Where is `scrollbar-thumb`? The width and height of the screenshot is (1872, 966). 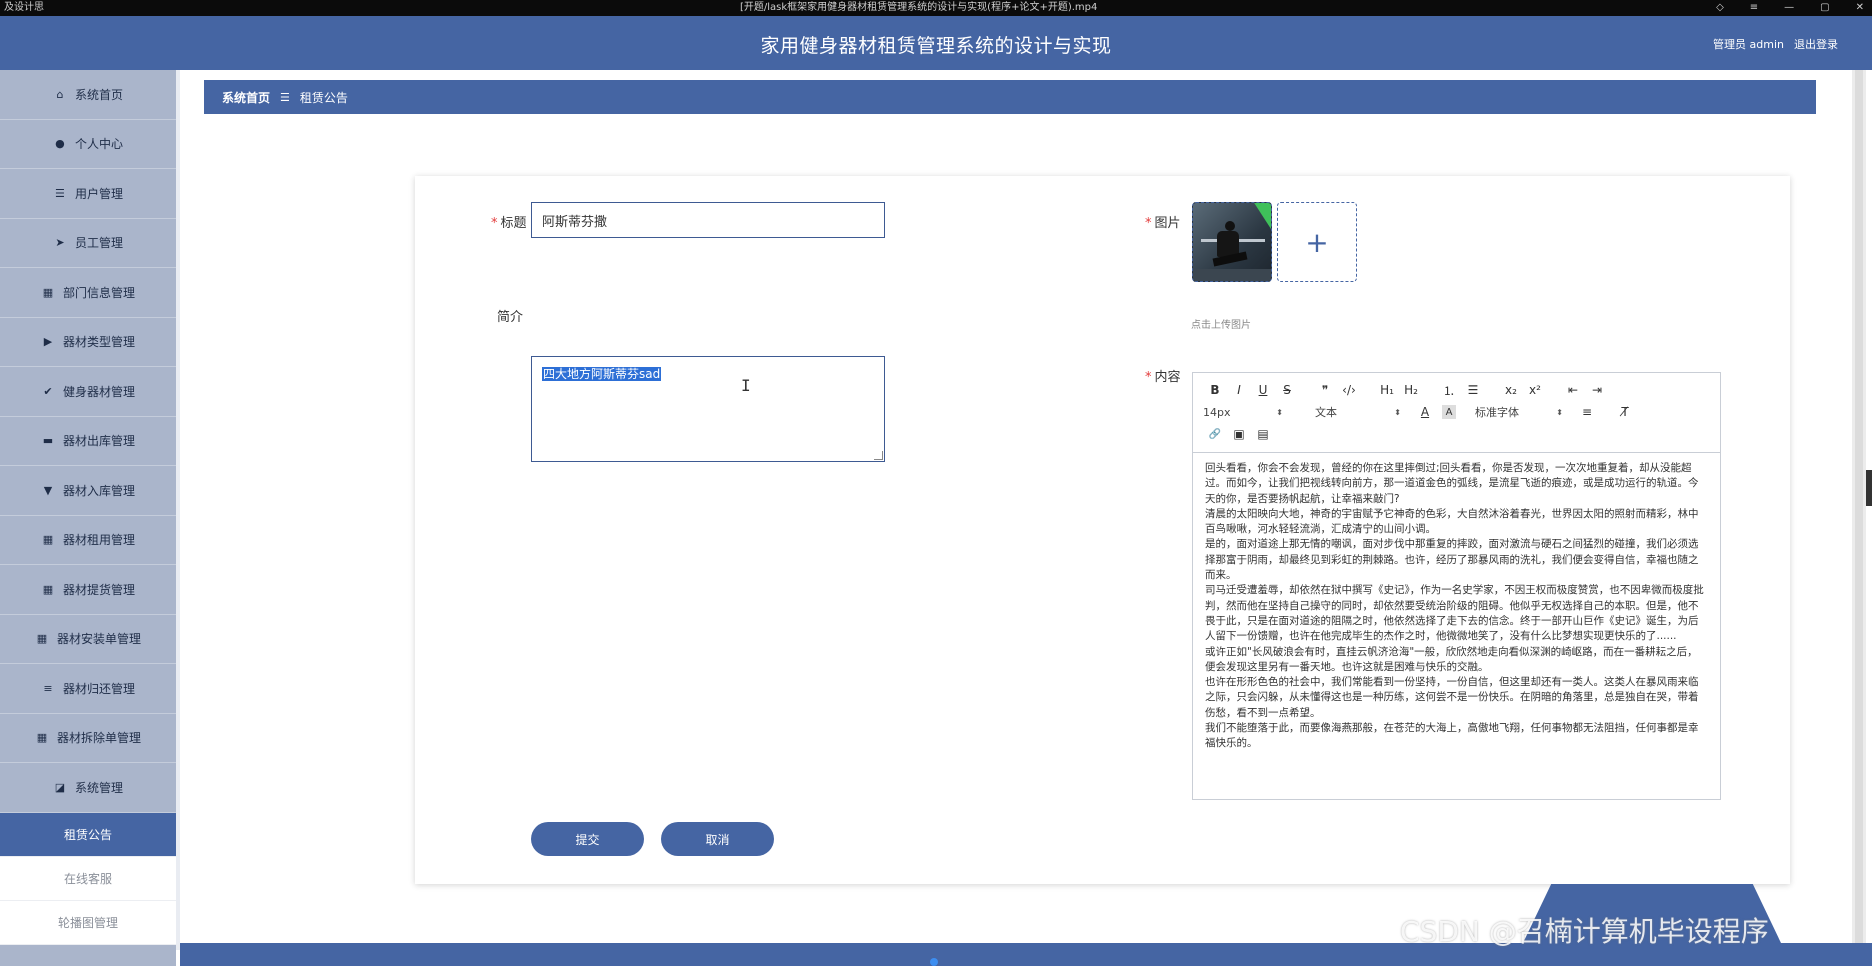 scrollbar-thumb is located at coordinates (1859, 510).